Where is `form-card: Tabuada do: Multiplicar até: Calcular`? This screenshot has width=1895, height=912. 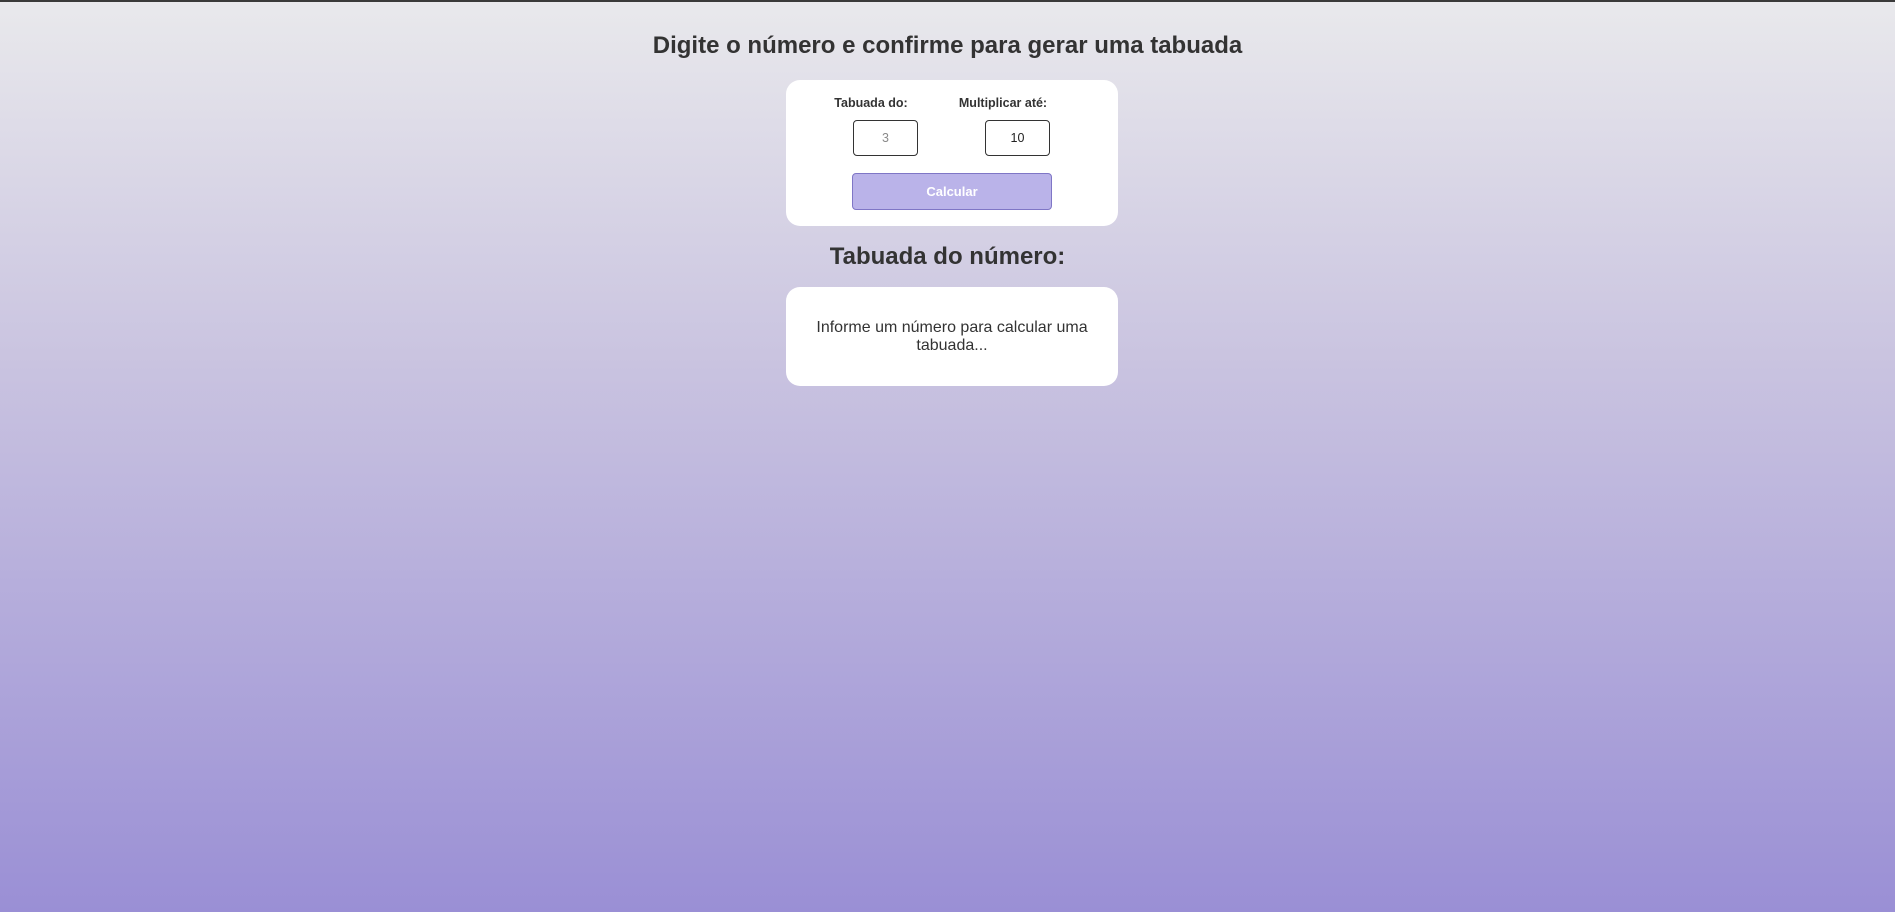
form-card: Tabuada do: Multiplicar até: Calcular is located at coordinates (952, 153).